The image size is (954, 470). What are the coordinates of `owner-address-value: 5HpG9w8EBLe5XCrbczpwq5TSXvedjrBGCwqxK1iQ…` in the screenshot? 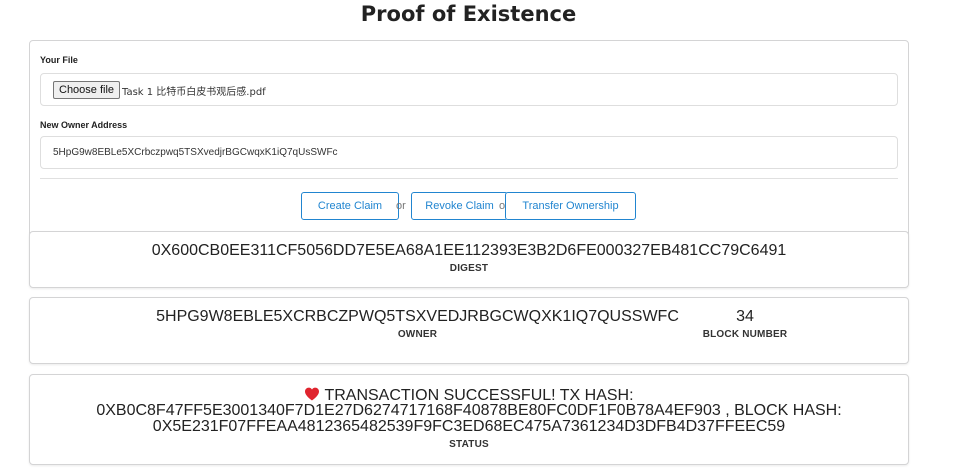 It's located at (195, 152).